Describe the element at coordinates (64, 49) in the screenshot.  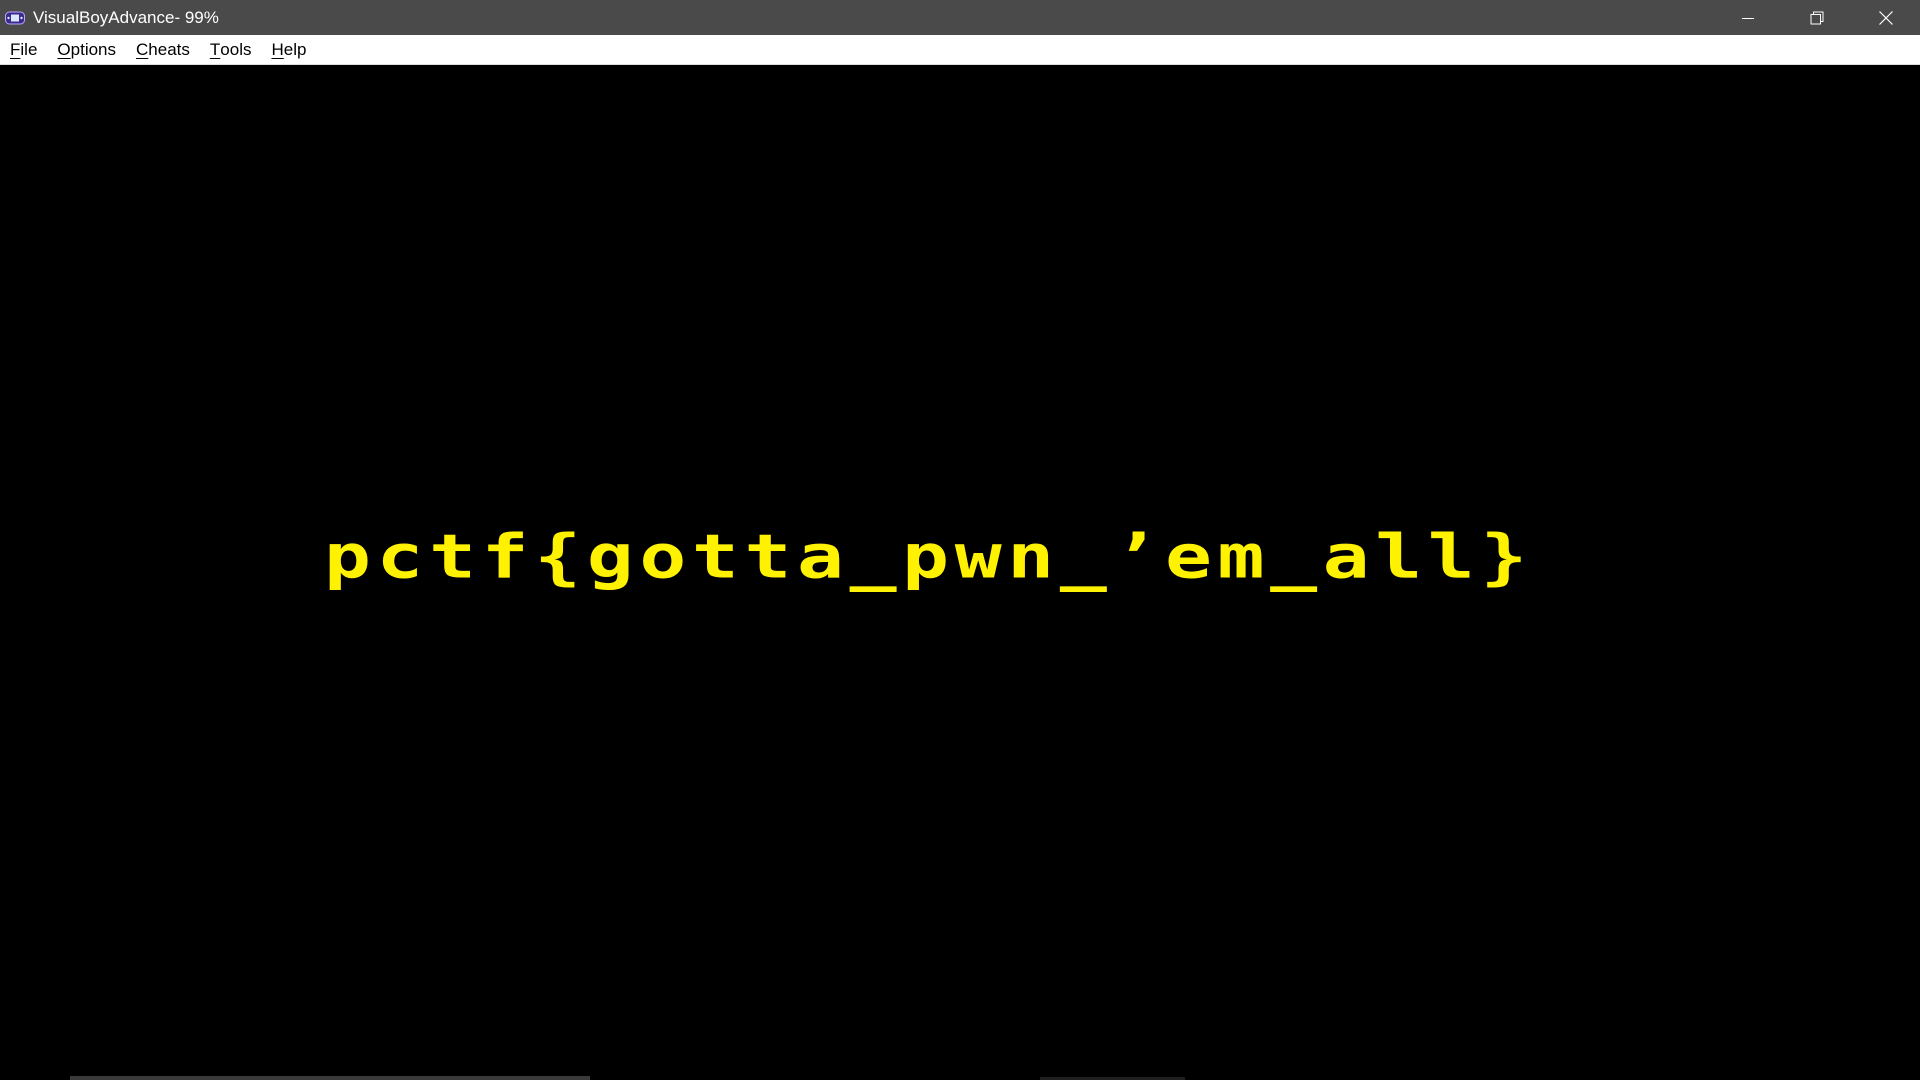
I see `menu-options-mnemonic: O` at that location.